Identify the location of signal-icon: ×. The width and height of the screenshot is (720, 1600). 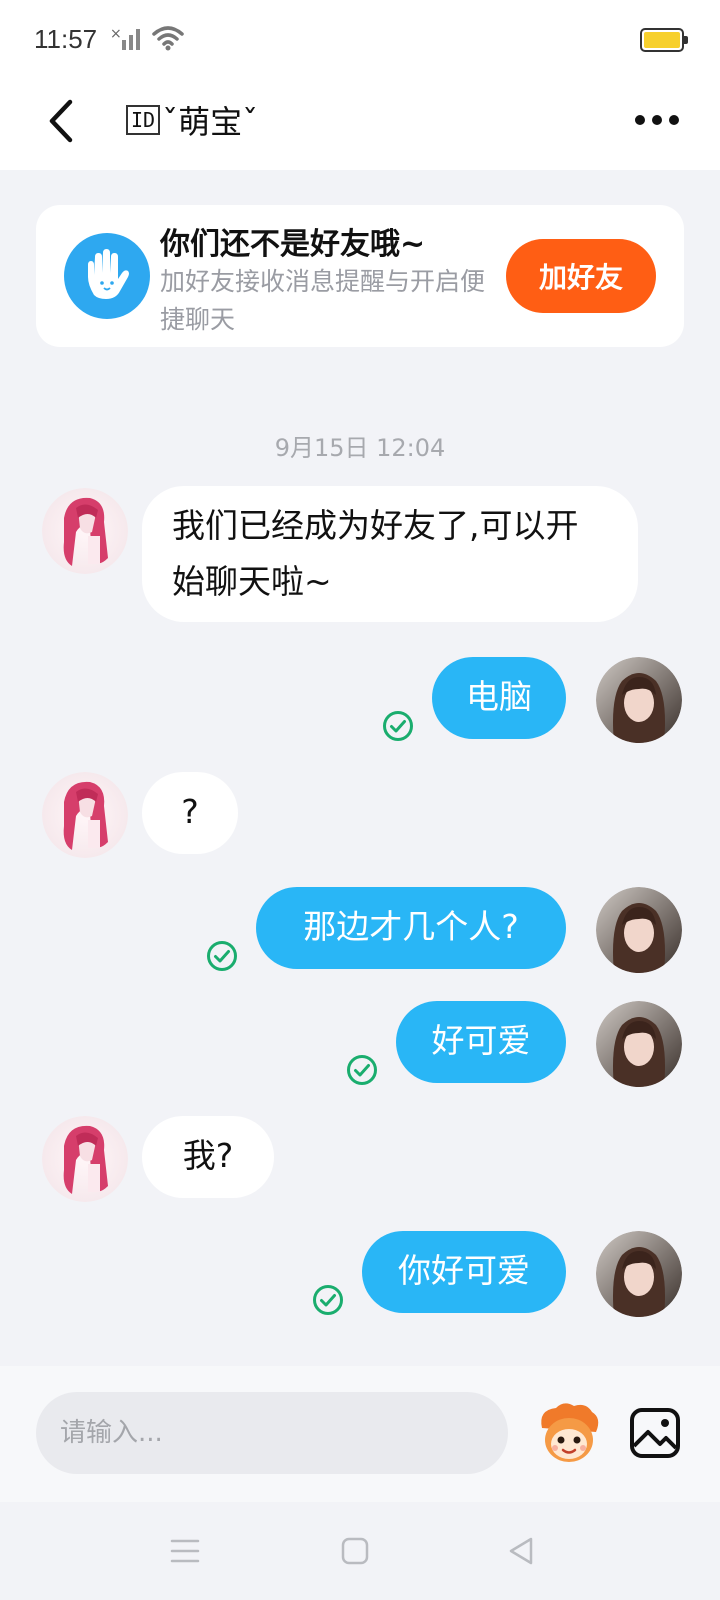
(125, 38).